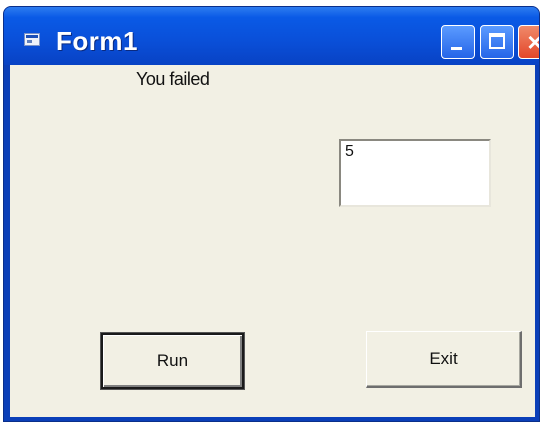 The height and width of the screenshot is (424, 552). Describe the element at coordinates (458, 42) in the screenshot. I see `minimize-button` at that location.